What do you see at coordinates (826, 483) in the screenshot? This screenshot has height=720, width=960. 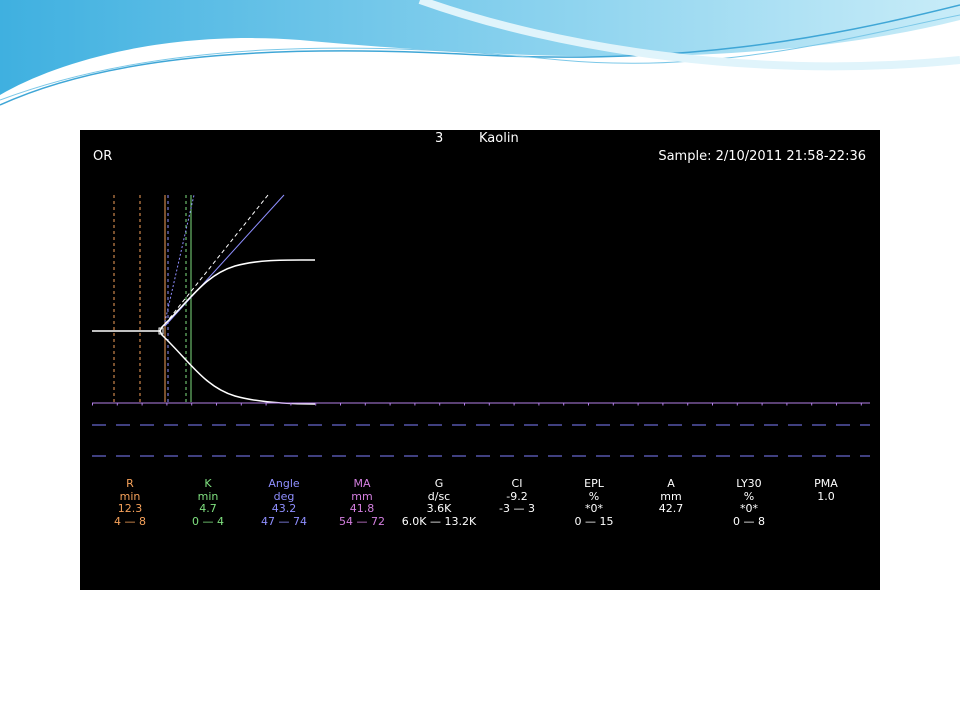 I see `param-name: PMA` at bounding box center [826, 483].